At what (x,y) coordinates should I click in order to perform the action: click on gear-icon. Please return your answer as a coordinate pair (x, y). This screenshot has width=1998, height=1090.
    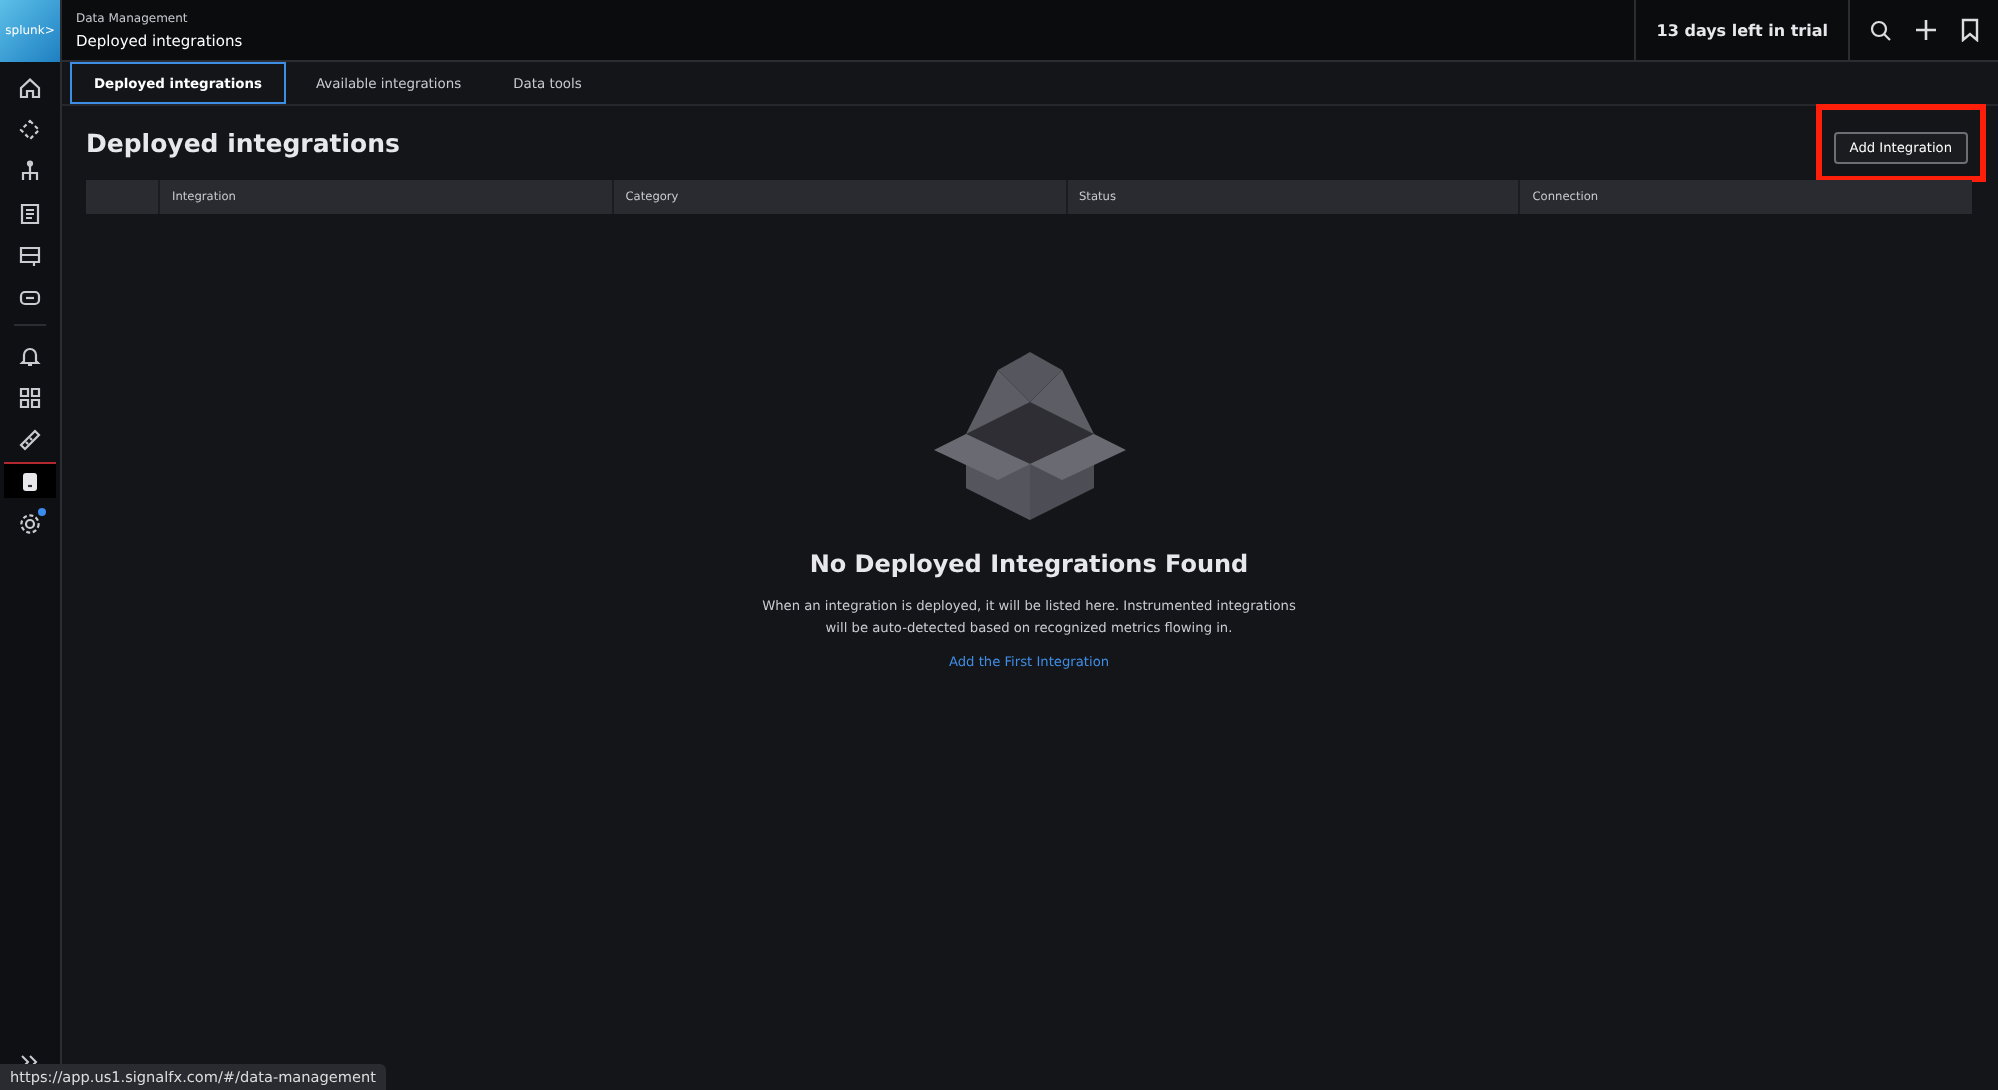
    Looking at the image, I should click on (30, 523).